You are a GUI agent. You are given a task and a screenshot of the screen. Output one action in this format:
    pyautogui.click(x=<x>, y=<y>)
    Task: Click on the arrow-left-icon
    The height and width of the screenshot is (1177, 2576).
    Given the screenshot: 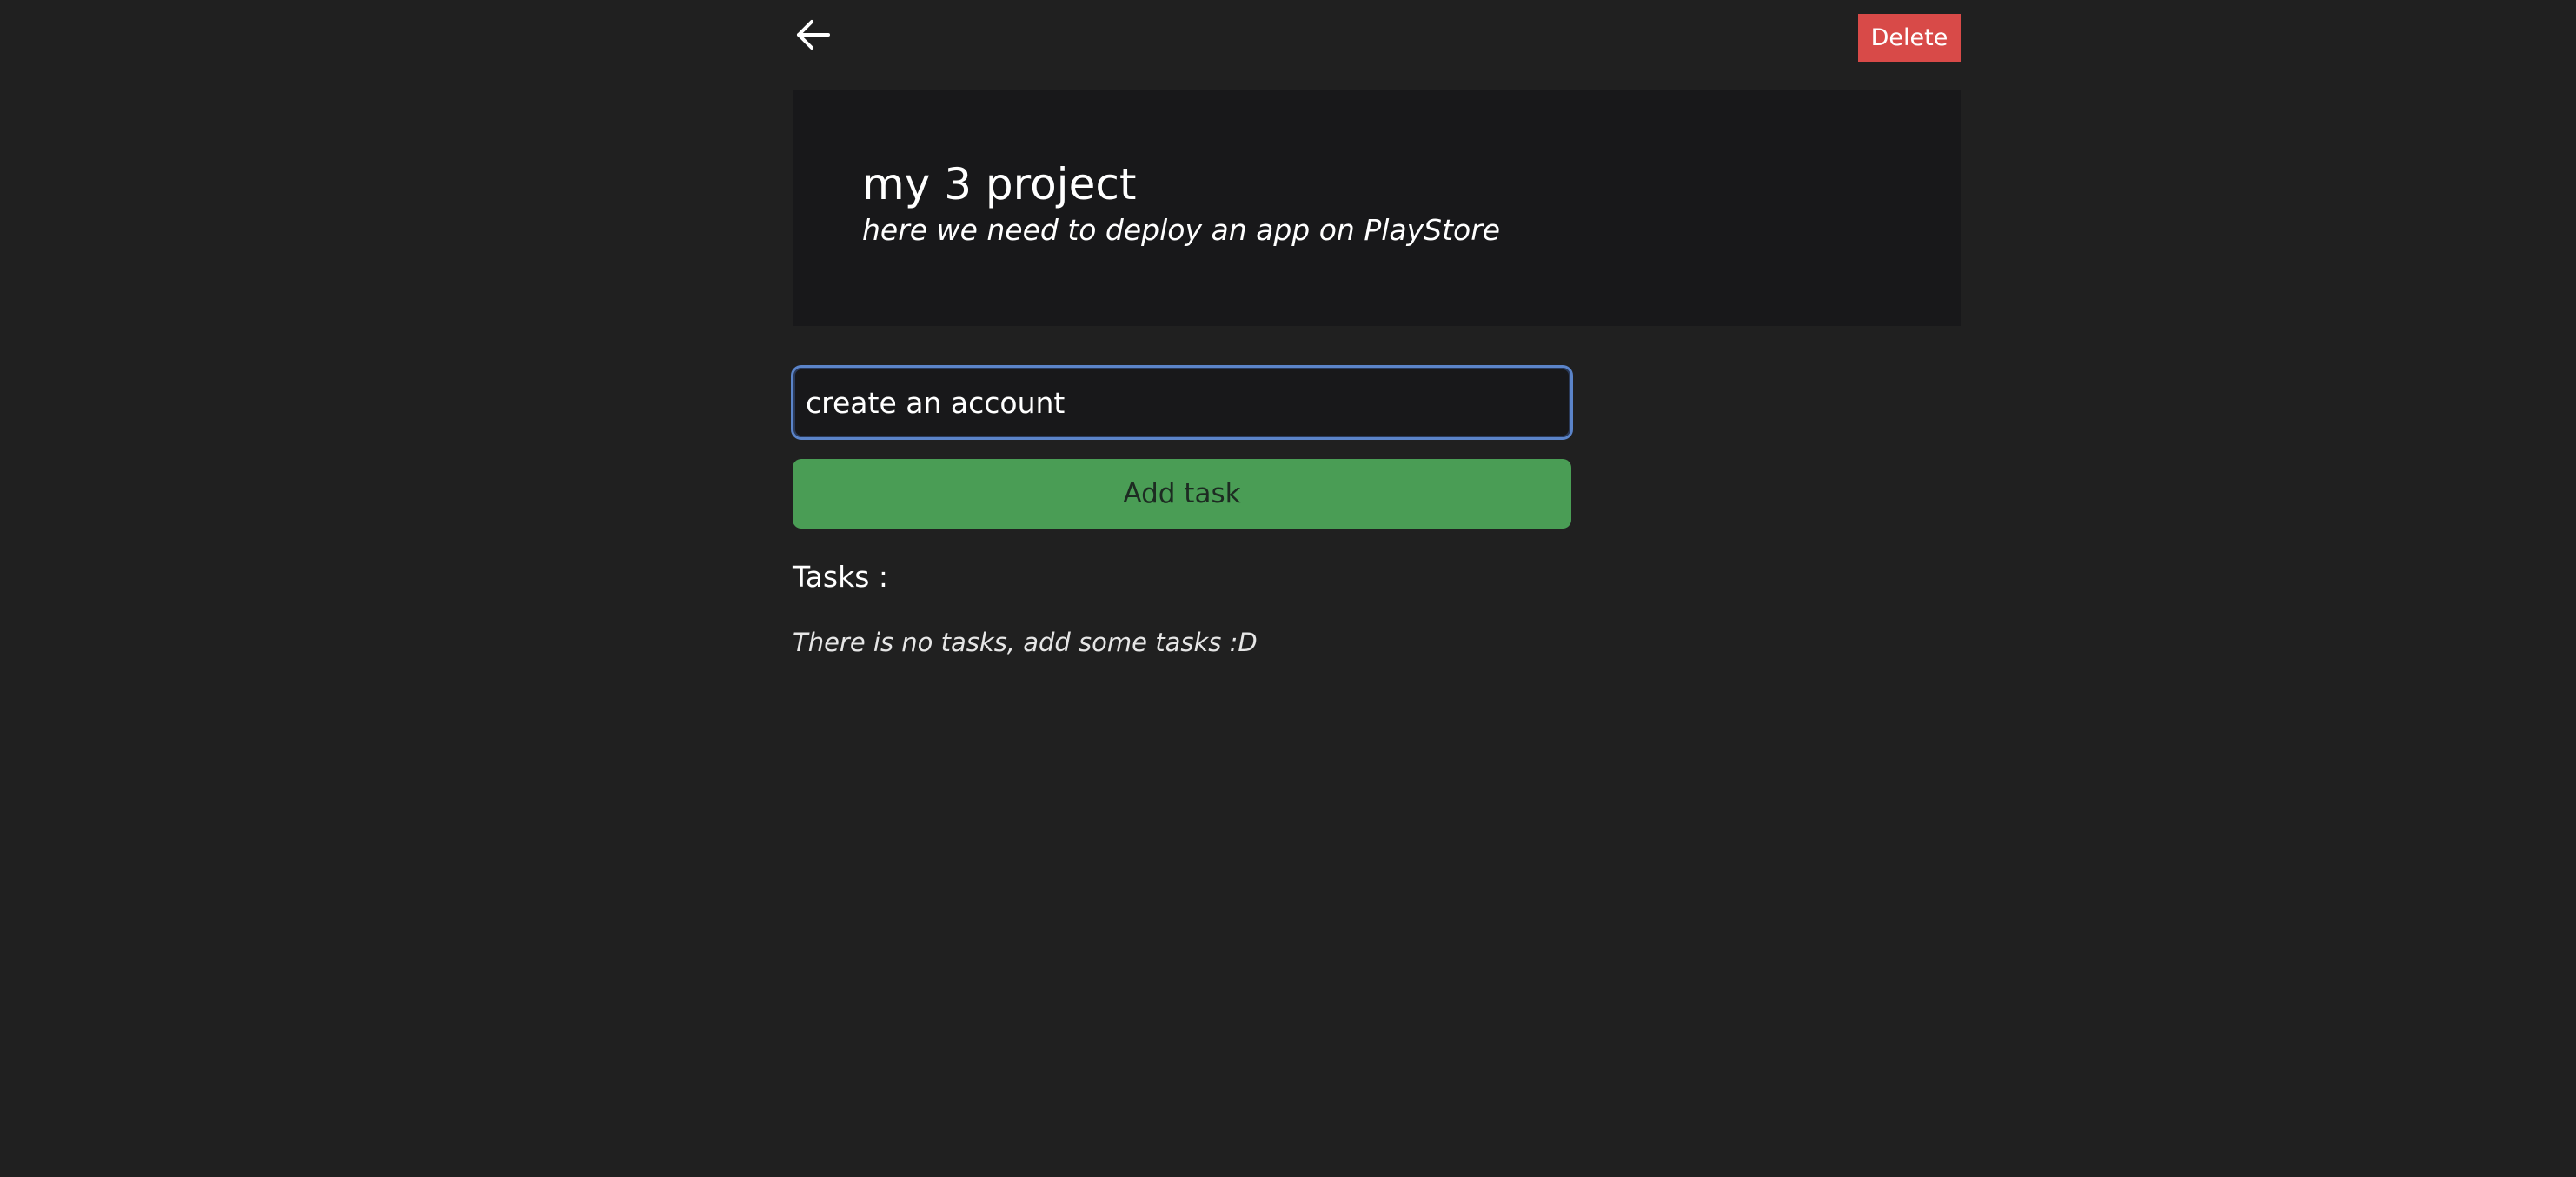 What is the action you would take?
    pyautogui.click(x=813, y=34)
    